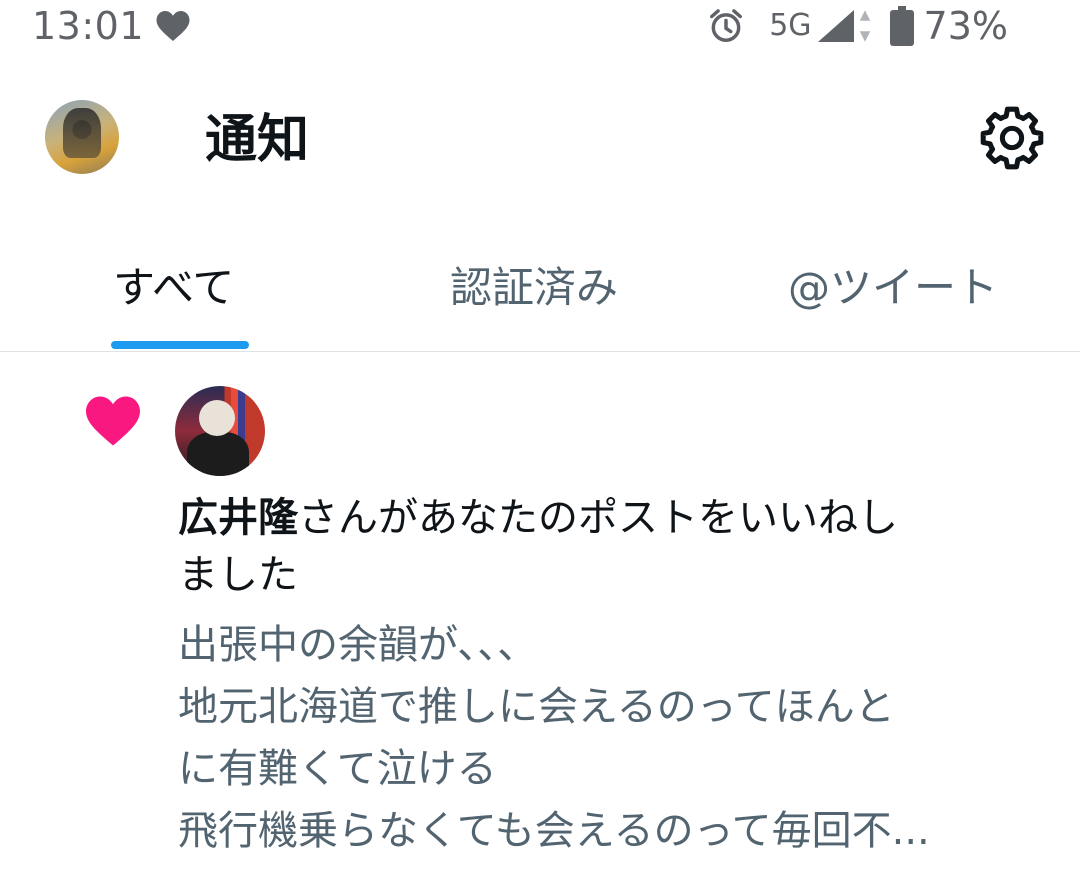  What do you see at coordinates (337, 769) in the screenshot?
I see `post-line: に有難くて泣ける` at bounding box center [337, 769].